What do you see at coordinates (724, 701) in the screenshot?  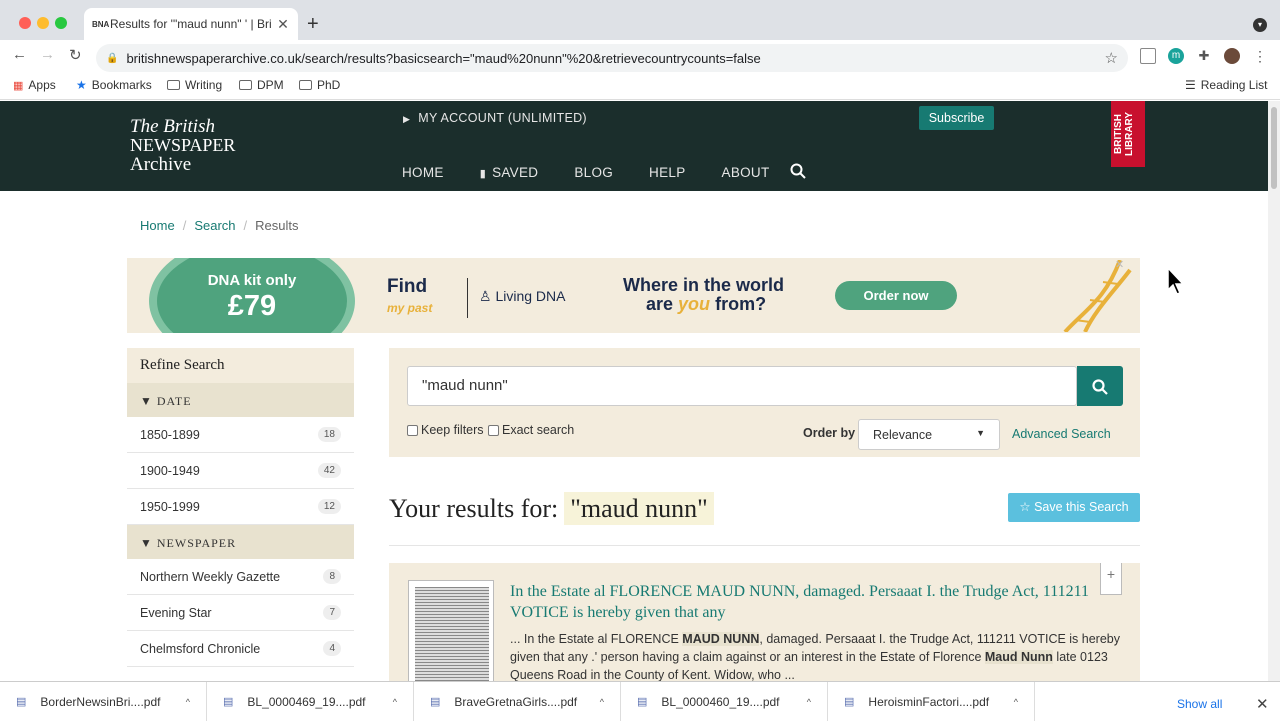 I see `download-item: ▤ BL_0000460_19....pdf ^` at bounding box center [724, 701].